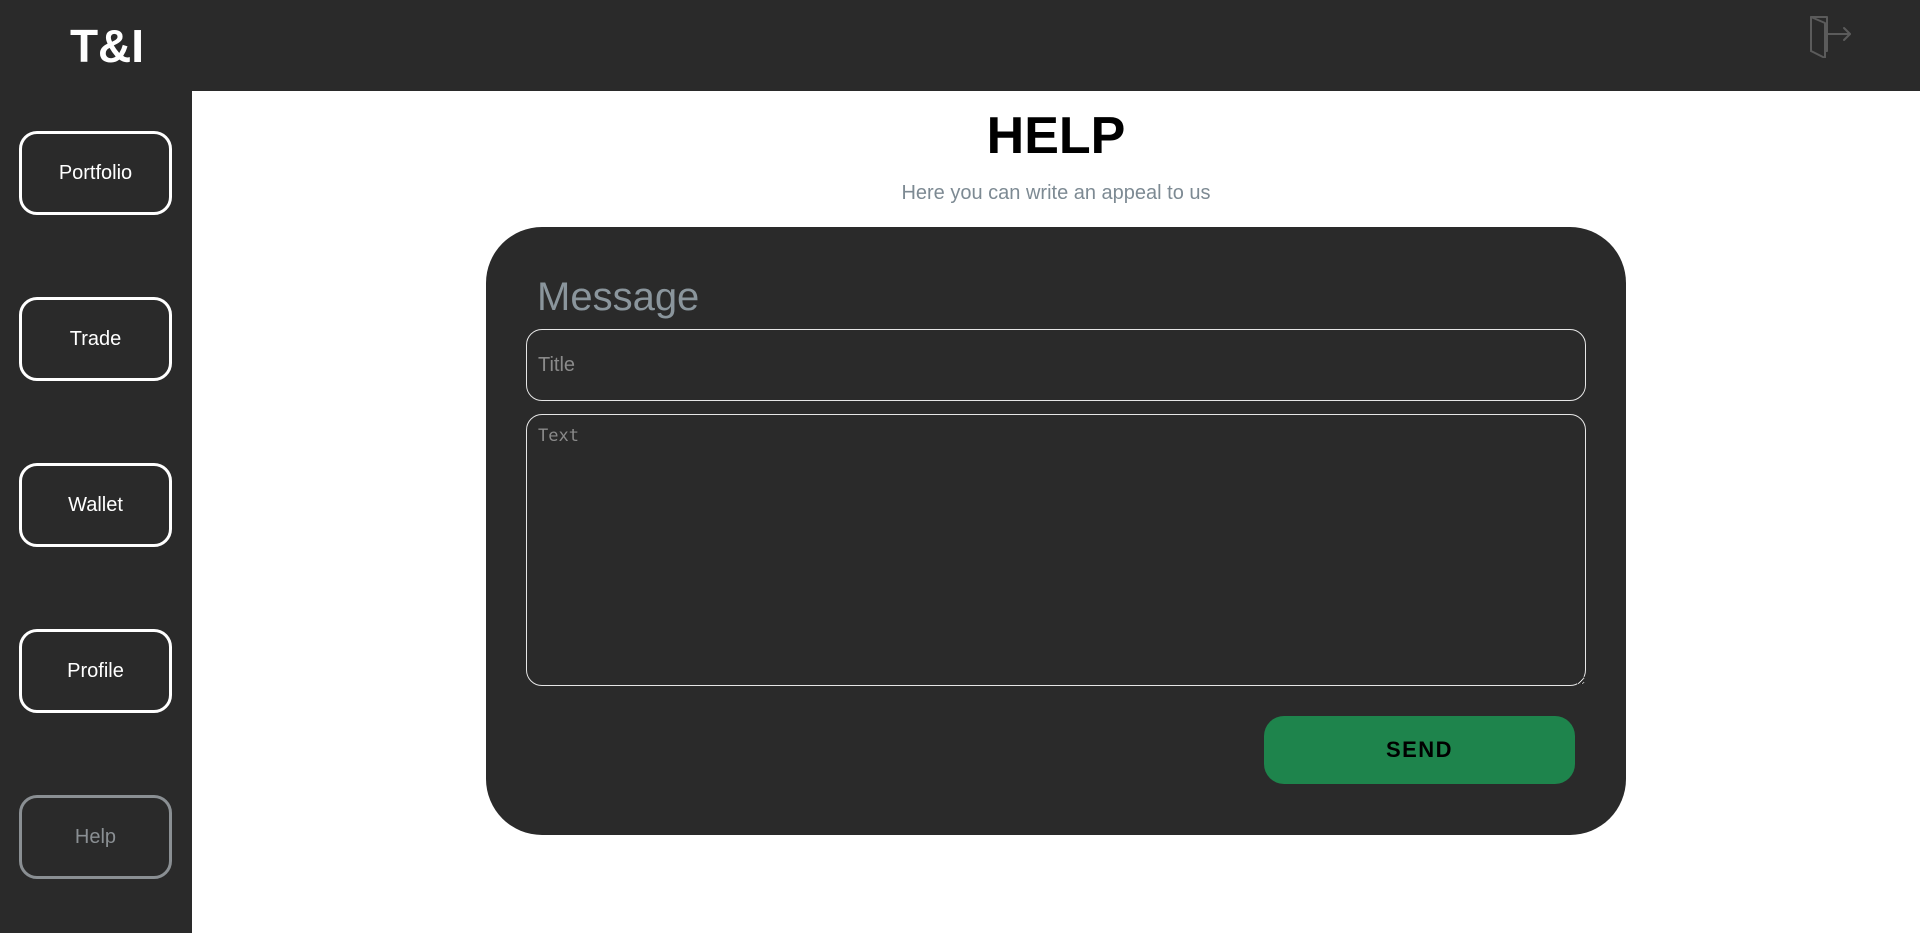 Image resolution: width=1920 pixels, height=933 pixels. I want to click on send-button: SEND, so click(1419, 750).